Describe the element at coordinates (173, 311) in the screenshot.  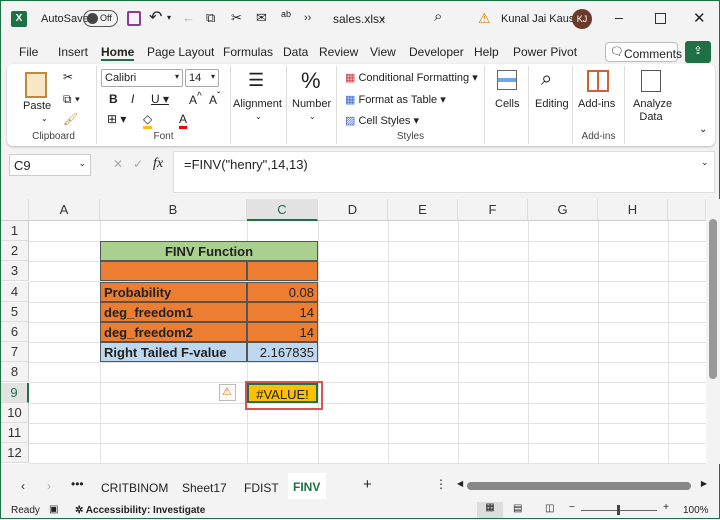
I see `table-label: deg_freedom1` at that location.